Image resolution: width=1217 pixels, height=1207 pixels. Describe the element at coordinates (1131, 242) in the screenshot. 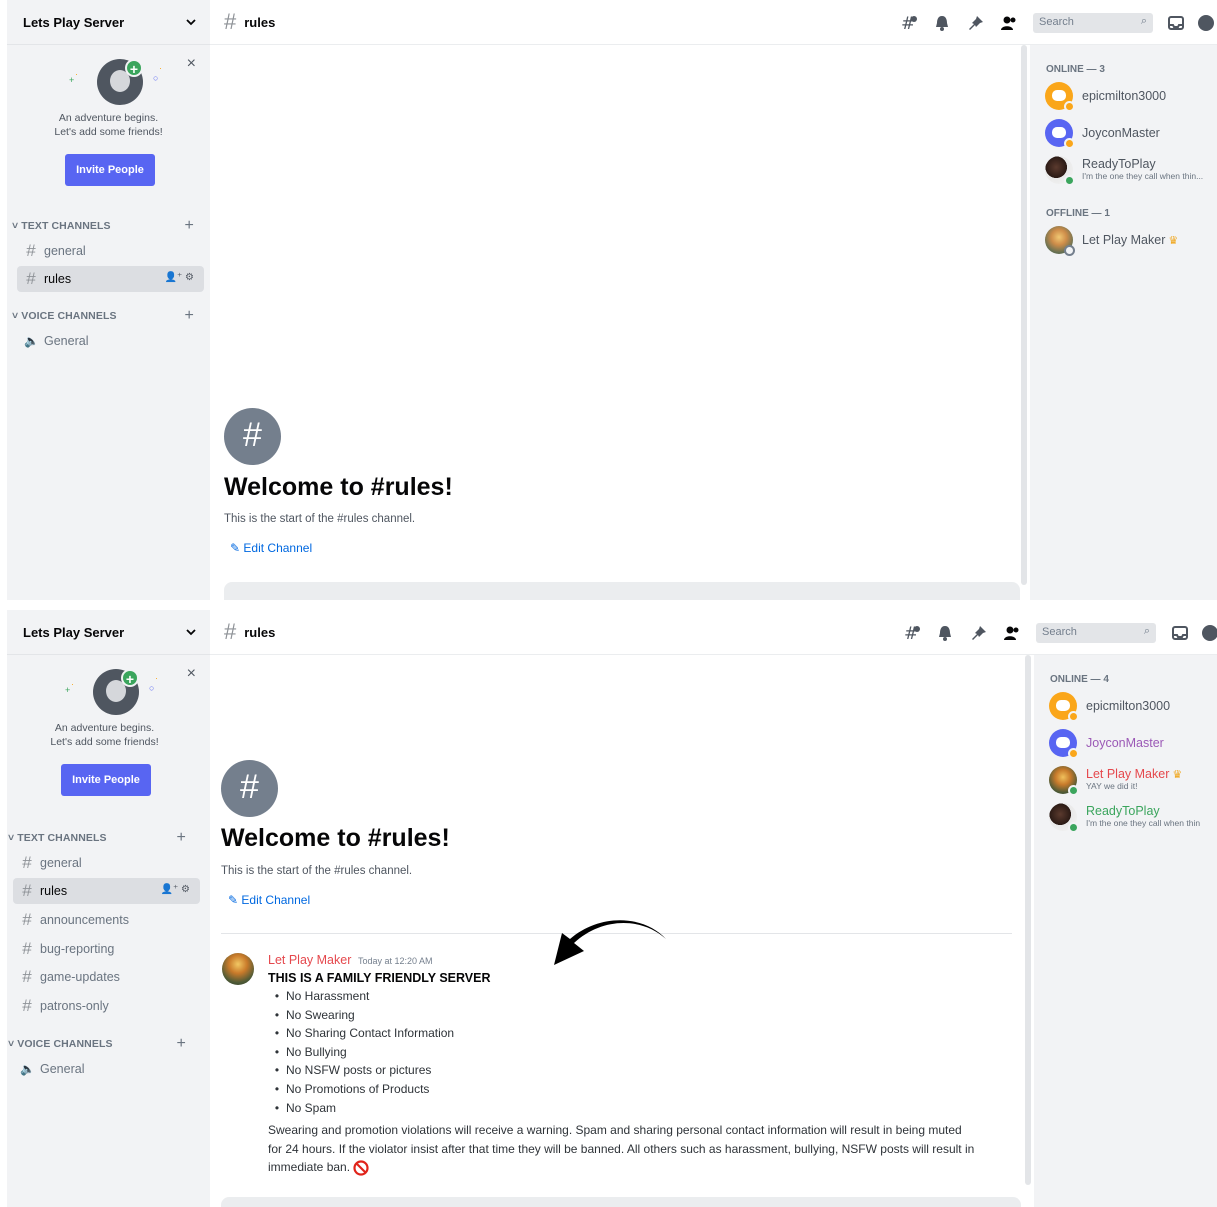

I see `member-item: Let Play Maker ♛` at that location.